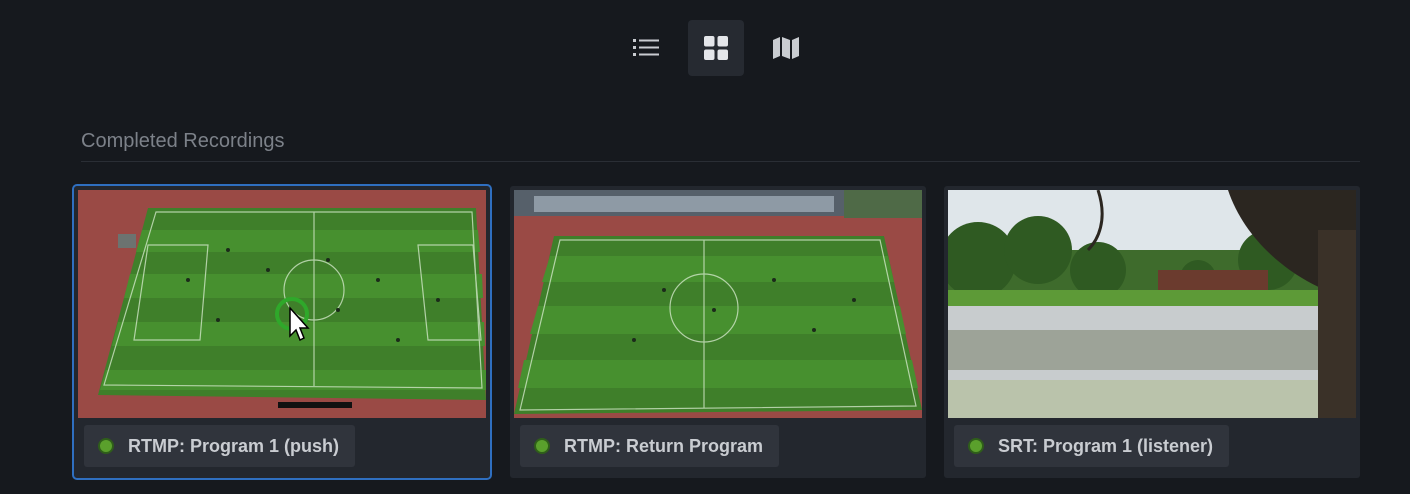  I want to click on recording-label: RTMP: Program 1 (push), so click(220, 446).